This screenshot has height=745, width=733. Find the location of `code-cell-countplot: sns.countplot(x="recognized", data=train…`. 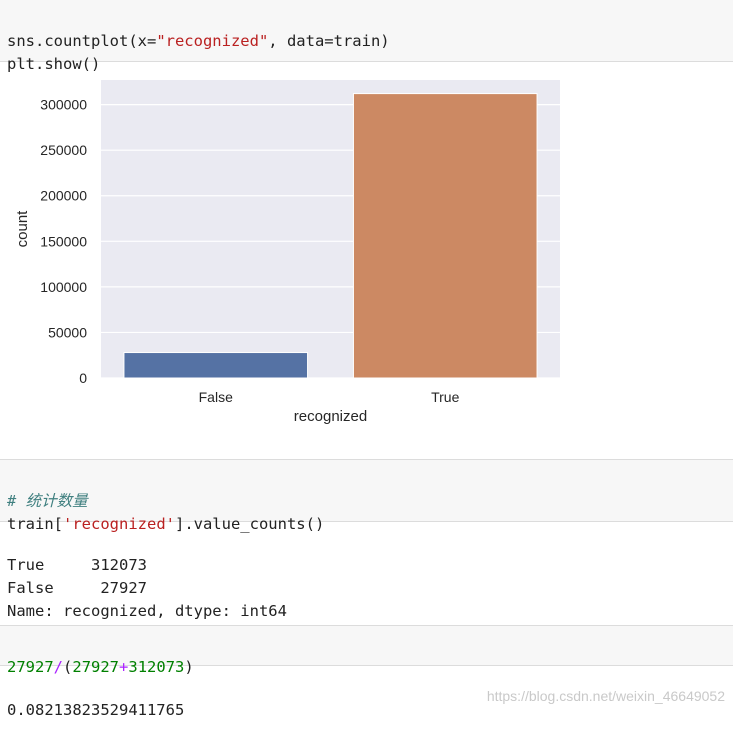

code-cell-countplot: sns.countplot(x="recognized", data=train… is located at coordinates (366, 36).